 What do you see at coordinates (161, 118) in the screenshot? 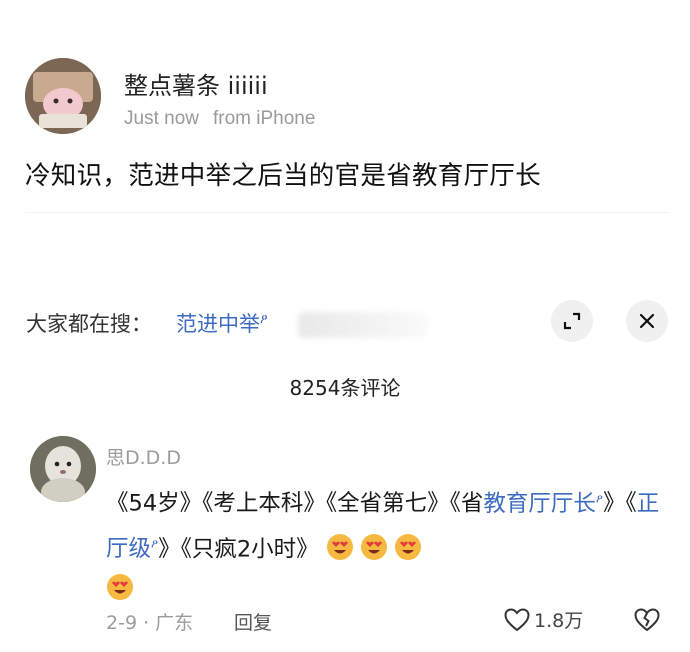
I see `post-time: Just now` at bounding box center [161, 118].